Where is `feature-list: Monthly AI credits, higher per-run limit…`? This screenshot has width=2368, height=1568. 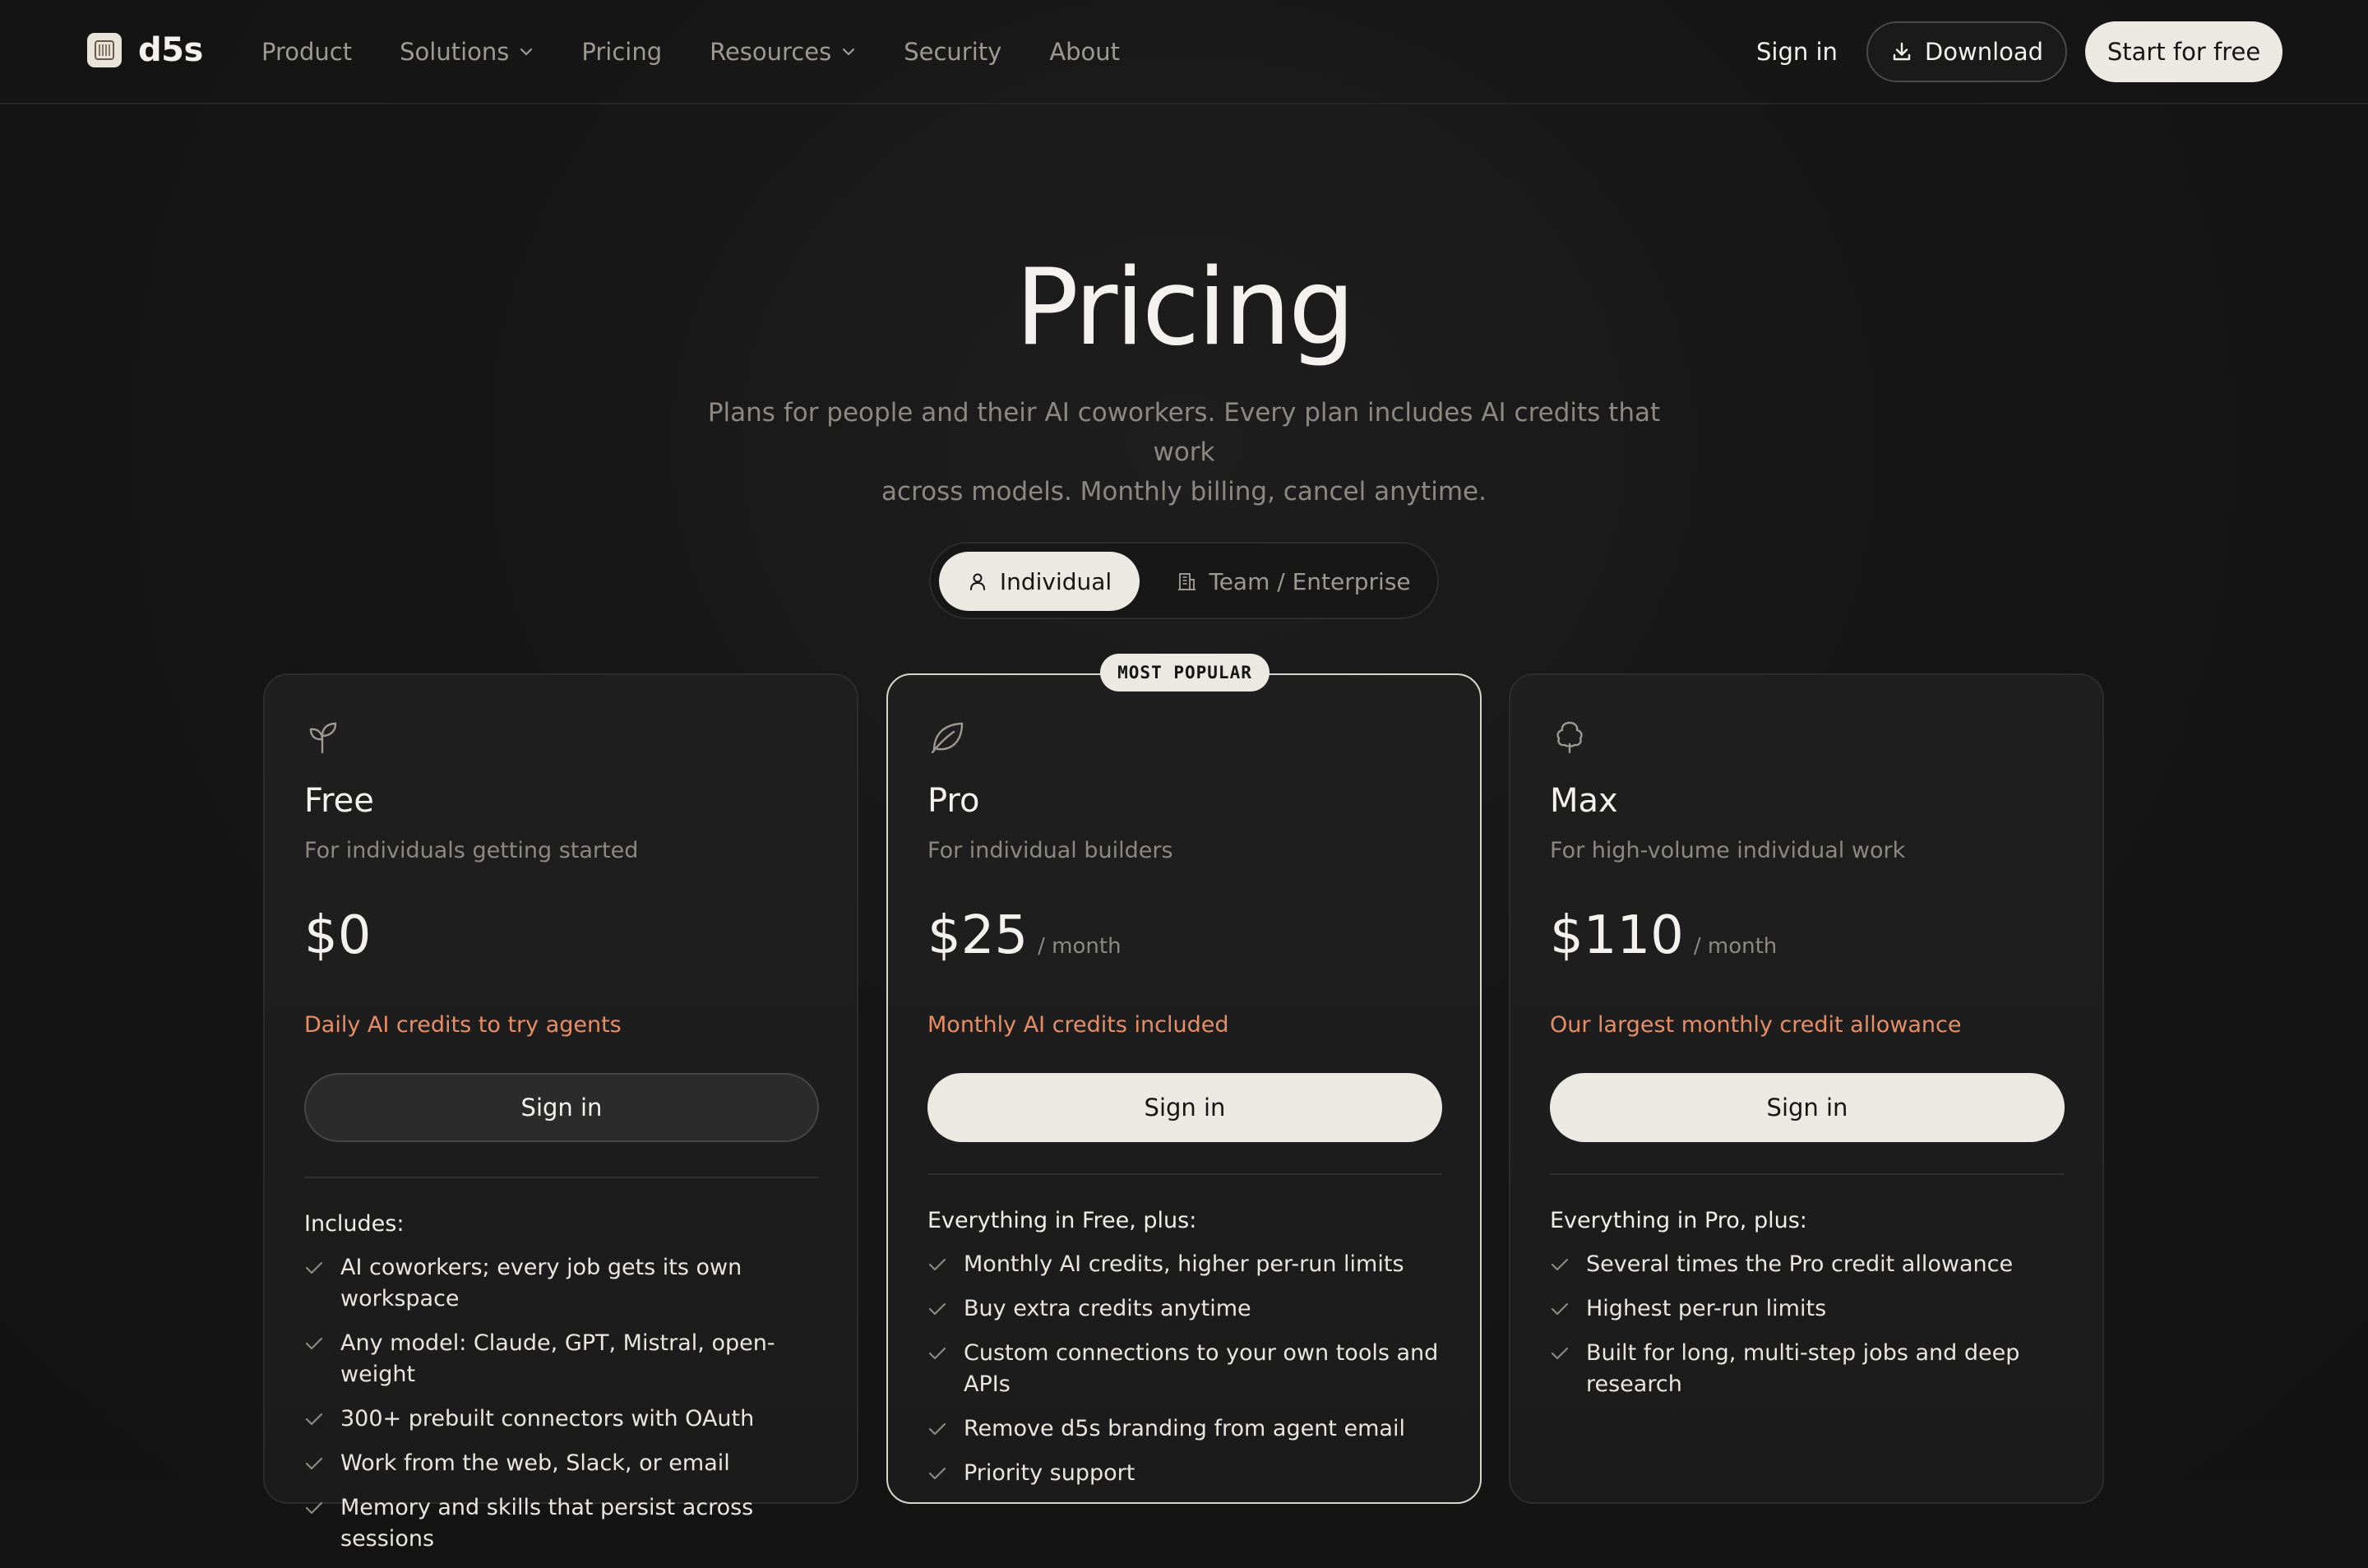
feature-list: Monthly AI credits, higher per-run limit… is located at coordinates (1190, 1375).